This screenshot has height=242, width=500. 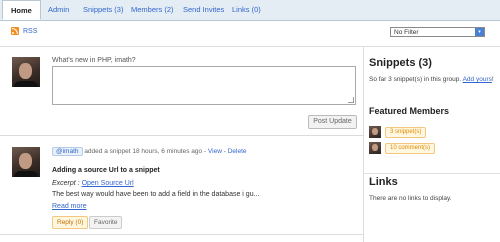 What do you see at coordinates (351, 100) in the screenshot?
I see `resize-grip-icon` at bounding box center [351, 100].